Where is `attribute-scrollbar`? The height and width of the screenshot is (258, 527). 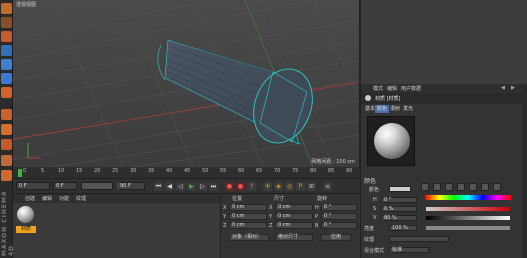 attribute-scrollbar is located at coordinates (524, 171).